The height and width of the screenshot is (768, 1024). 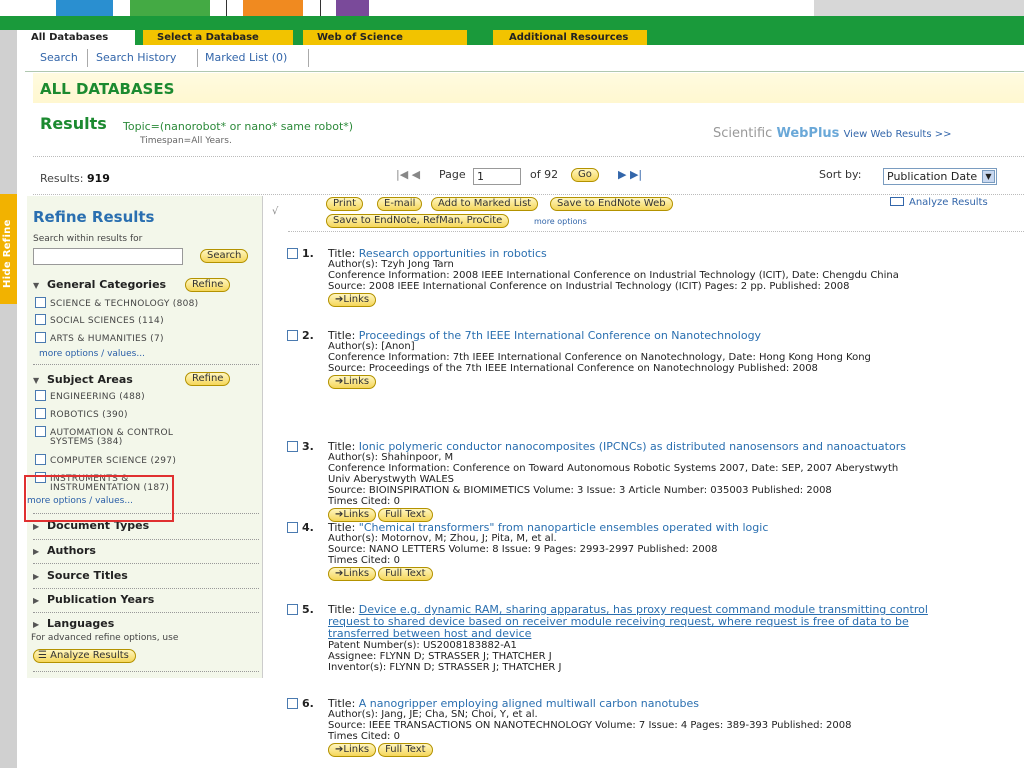 What do you see at coordinates (988, 176) in the screenshot?
I see `chevron-down-icon: ▼` at bounding box center [988, 176].